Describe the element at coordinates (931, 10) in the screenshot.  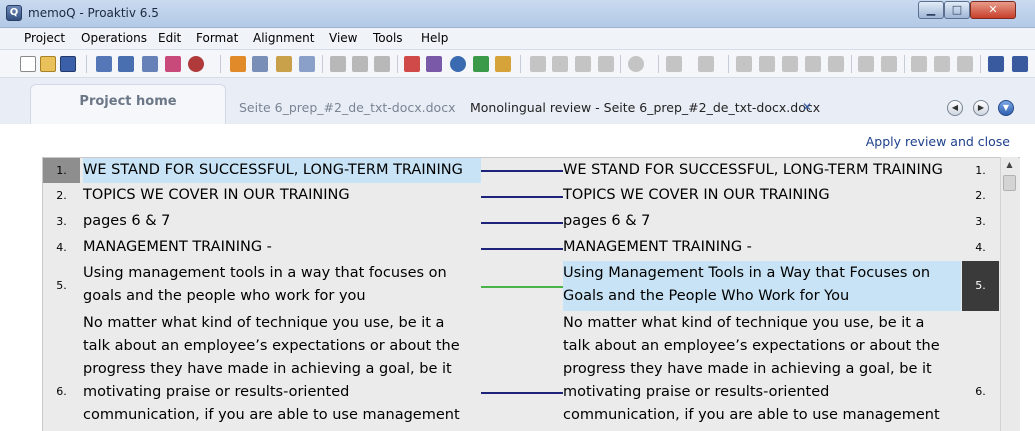
I see `minimize-button: ▁` at that location.